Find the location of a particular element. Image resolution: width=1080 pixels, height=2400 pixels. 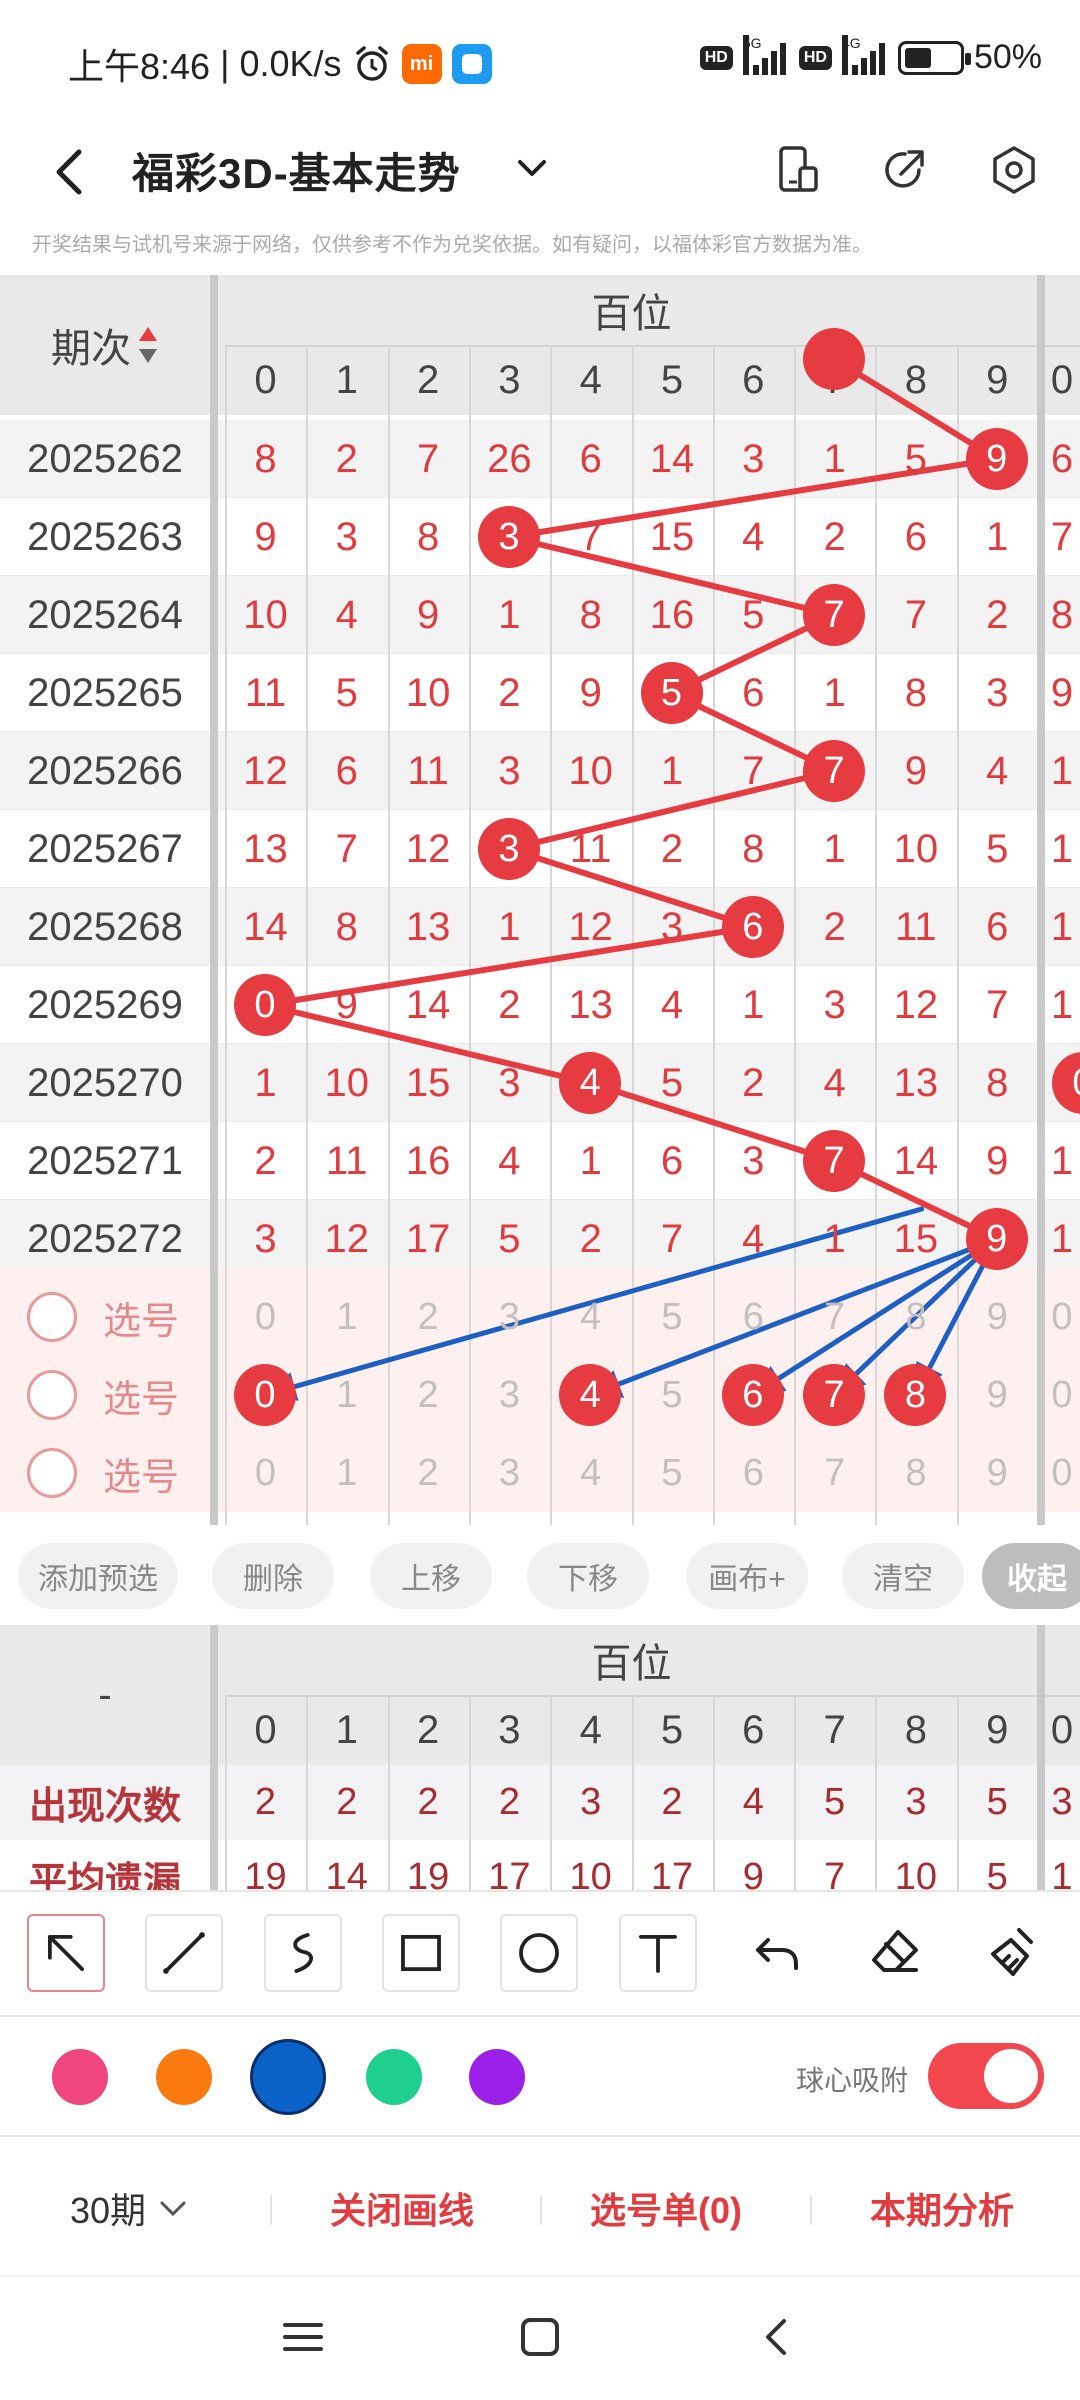

page-title: 福彩3D-基本走势 is located at coordinates (296, 170).